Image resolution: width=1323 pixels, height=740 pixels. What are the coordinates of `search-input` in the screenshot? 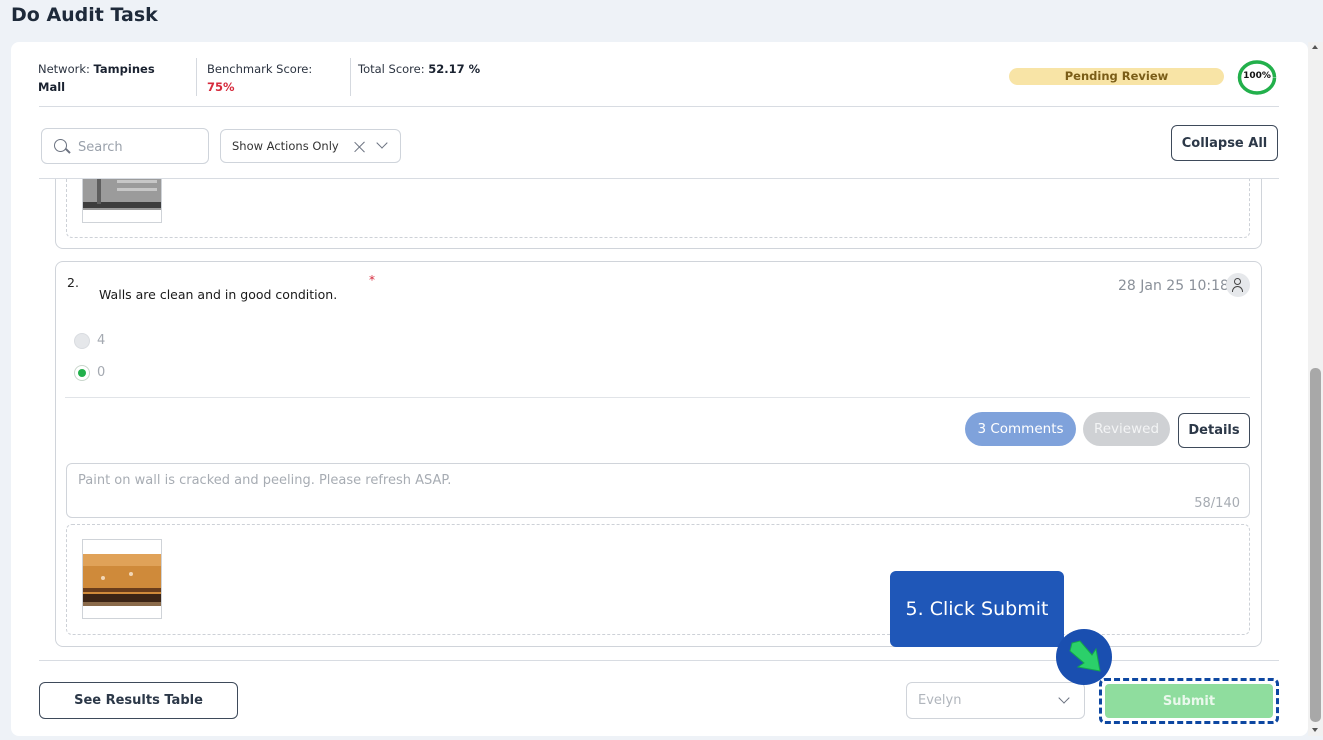 It's located at (138, 147).